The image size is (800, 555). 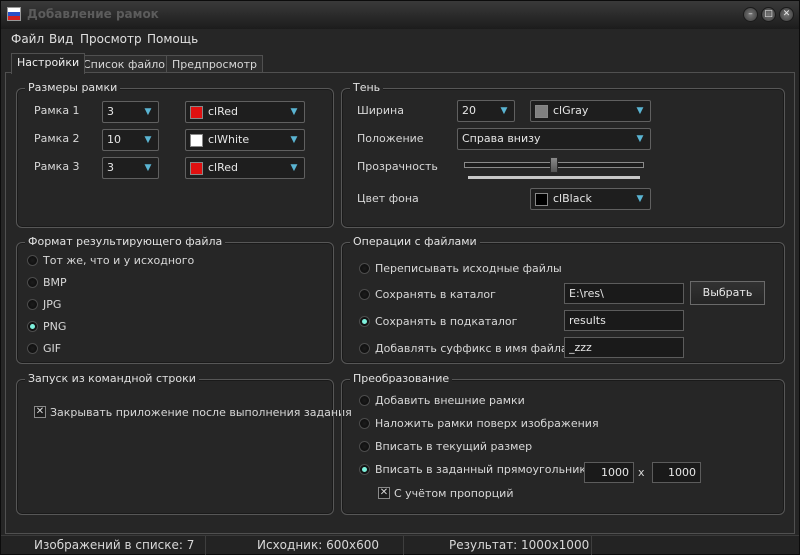 What do you see at coordinates (245, 168) in the screenshot?
I see `frame3-color-select: clRed ▼` at bounding box center [245, 168].